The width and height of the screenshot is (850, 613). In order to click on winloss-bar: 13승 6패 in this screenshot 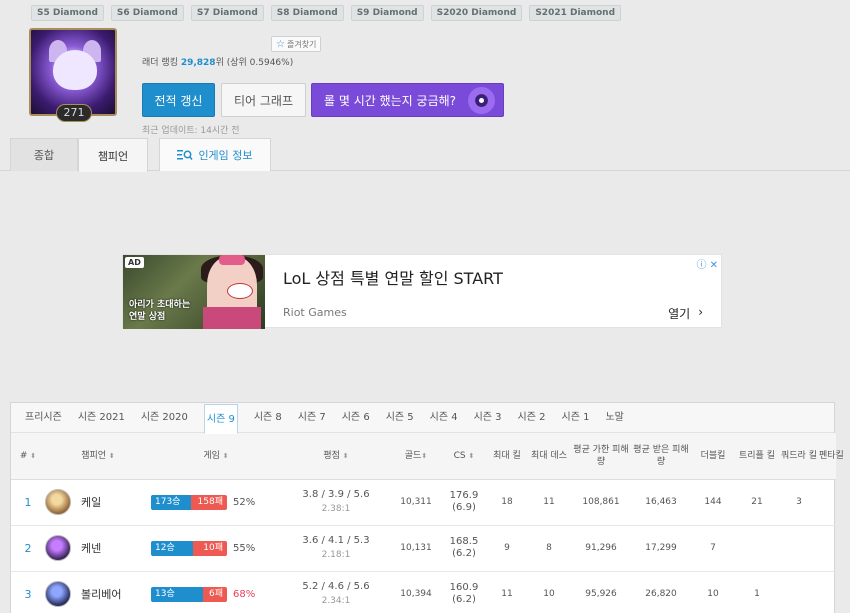, I will do `click(189, 594)`.